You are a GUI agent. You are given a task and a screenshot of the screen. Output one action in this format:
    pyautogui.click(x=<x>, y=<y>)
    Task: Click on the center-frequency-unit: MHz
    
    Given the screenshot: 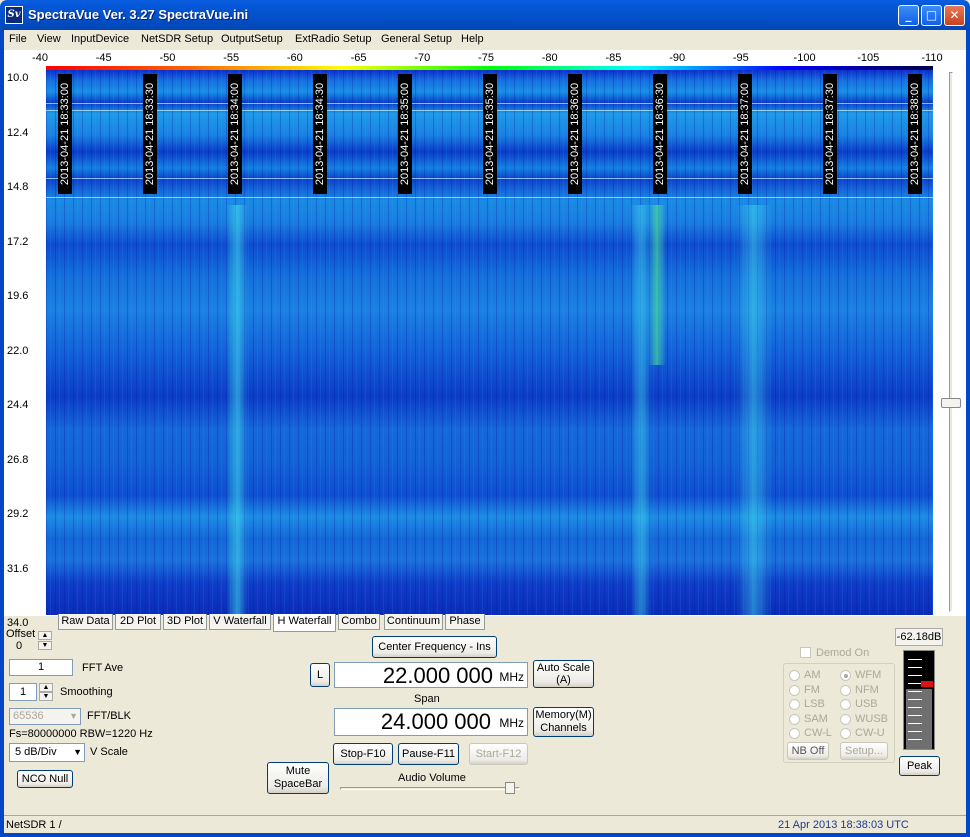 What is the action you would take?
    pyautogui.click(x=511, y=677)
    